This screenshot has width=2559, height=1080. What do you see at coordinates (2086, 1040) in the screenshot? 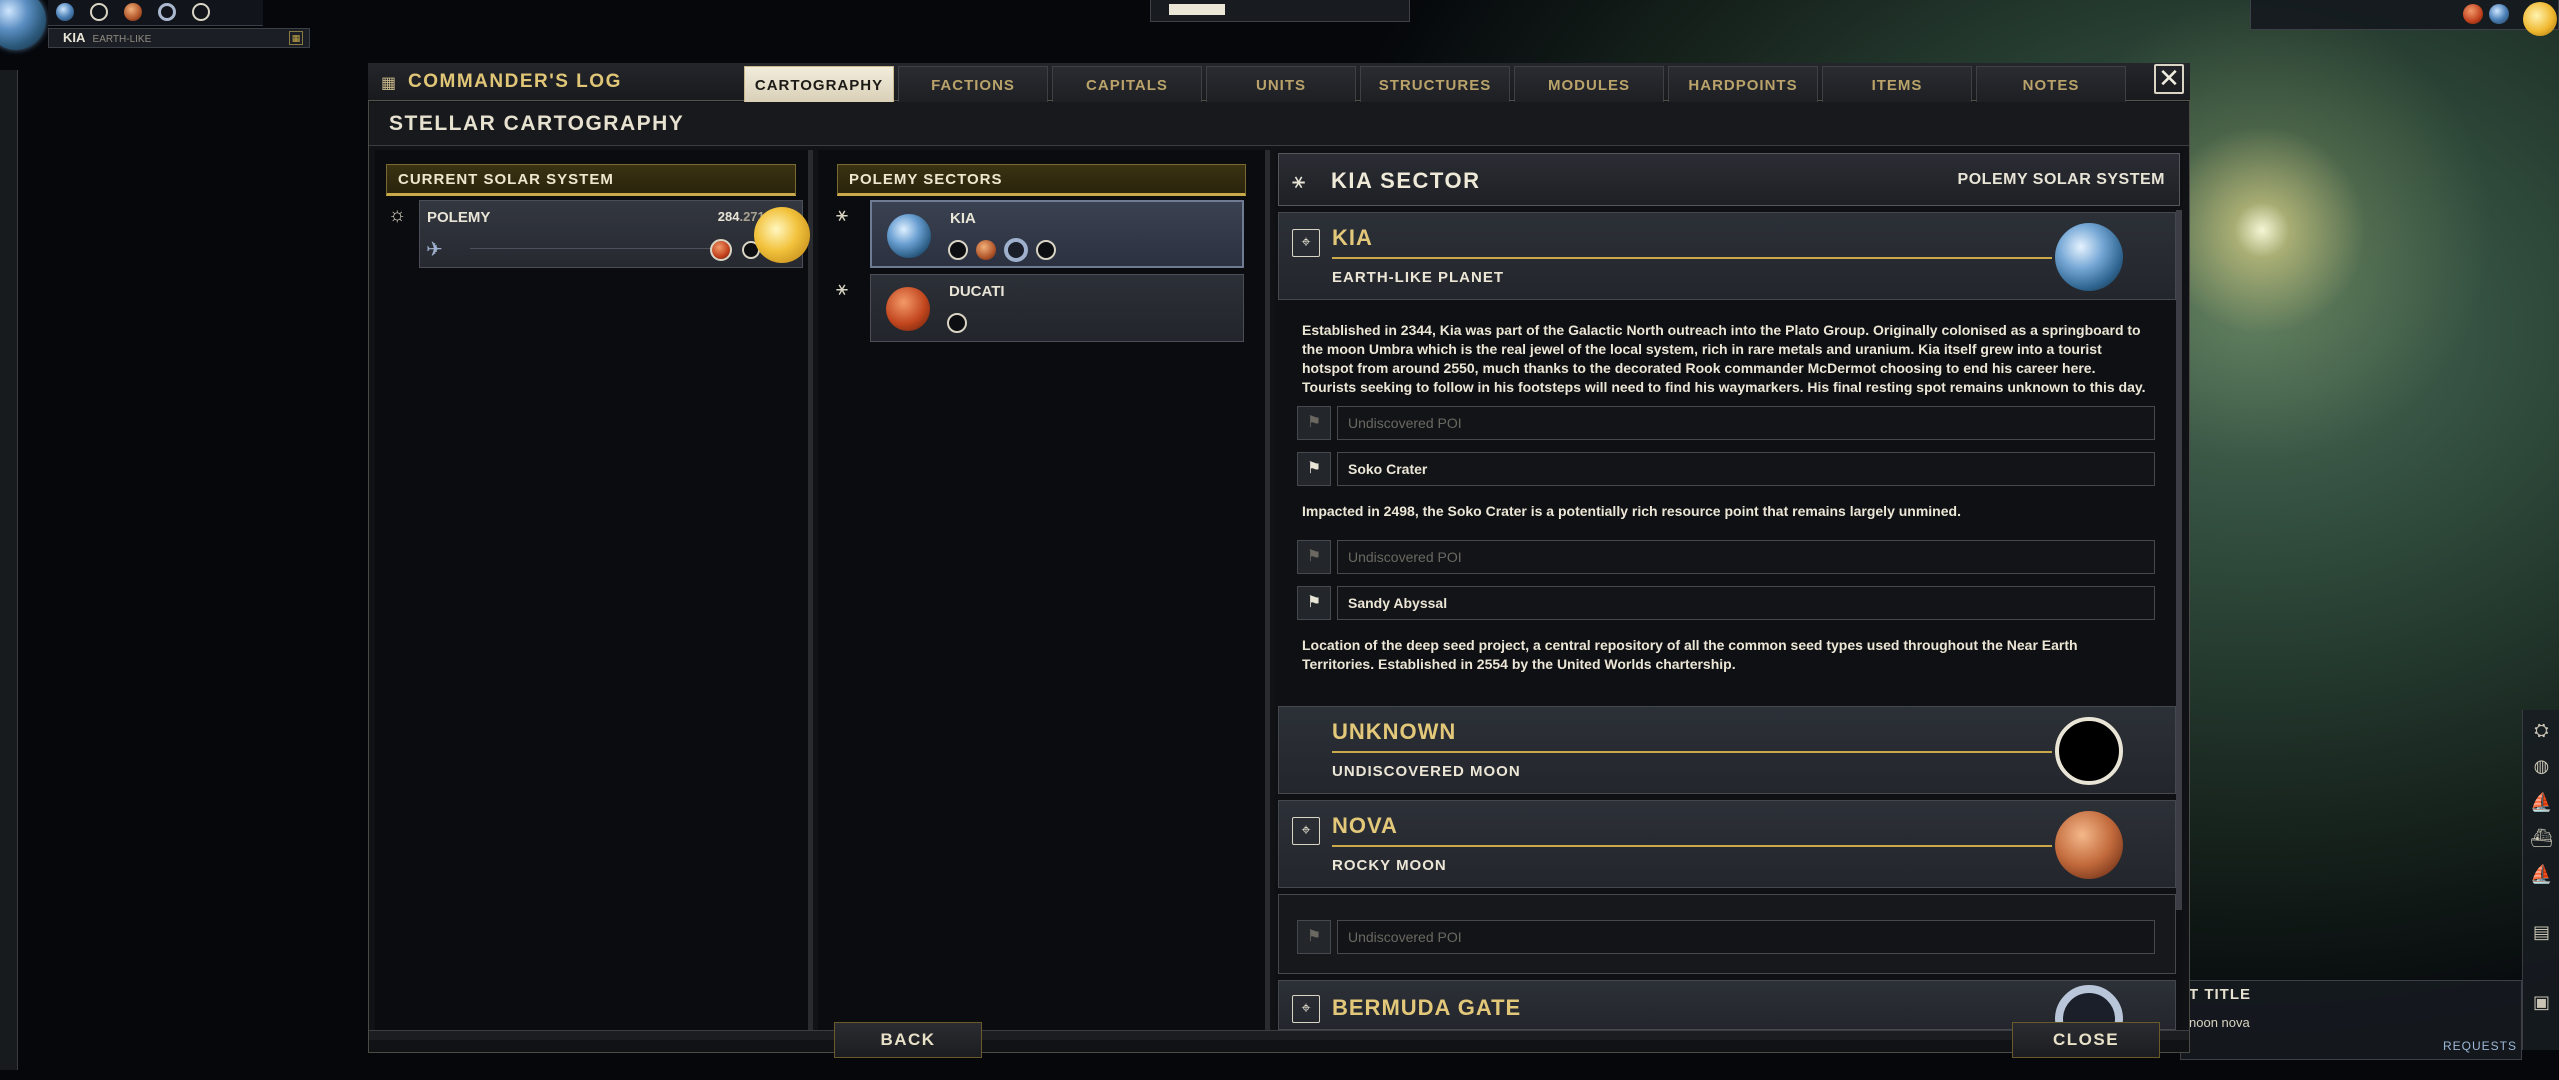
I see `close-button: CLOSE` at bounding box center [2086, 1040].